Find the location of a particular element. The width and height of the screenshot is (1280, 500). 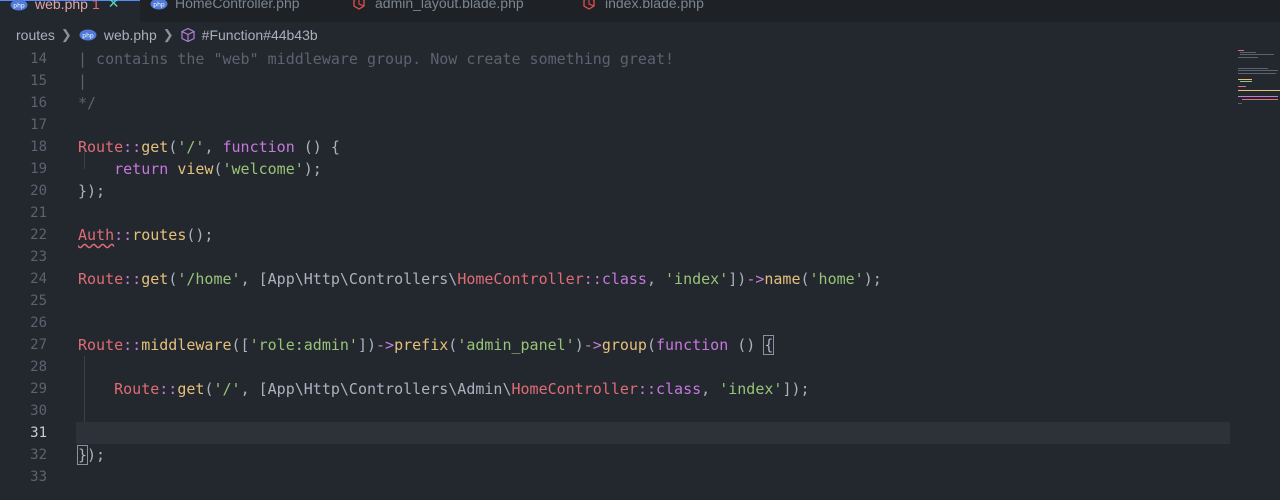

line-number: 19 is located at coordinates (38, 169).